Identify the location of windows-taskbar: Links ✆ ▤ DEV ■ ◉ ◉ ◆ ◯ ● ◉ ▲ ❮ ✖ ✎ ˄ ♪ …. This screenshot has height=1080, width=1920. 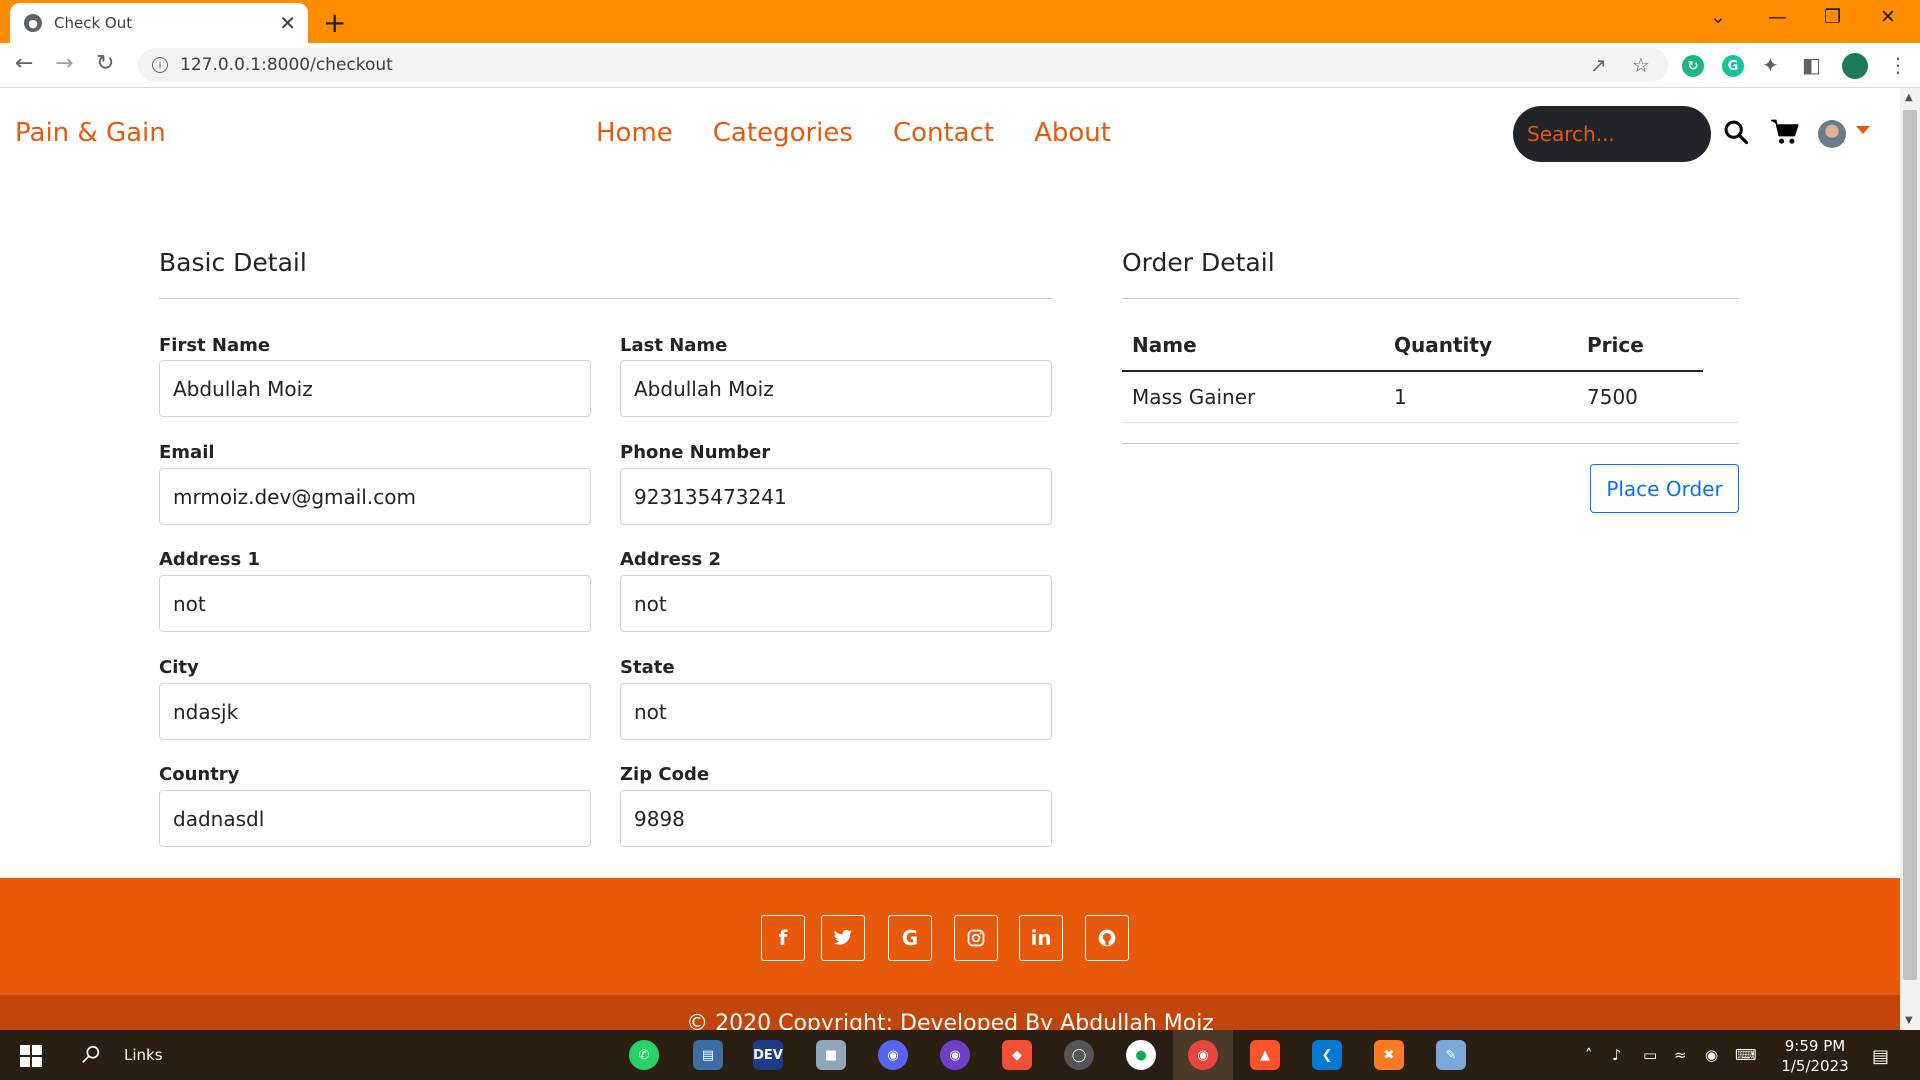
(960, 1055).